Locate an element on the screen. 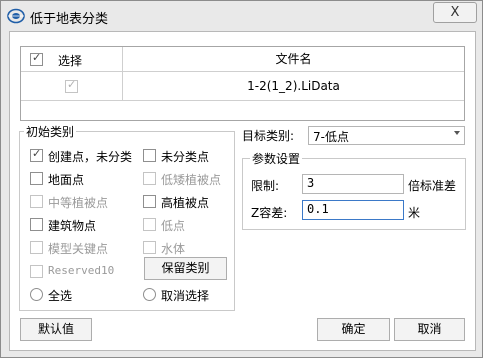 The width and height of the screenshot is (483, 358). target-class-label: 目标类别: is located at coordinates (268, 136).